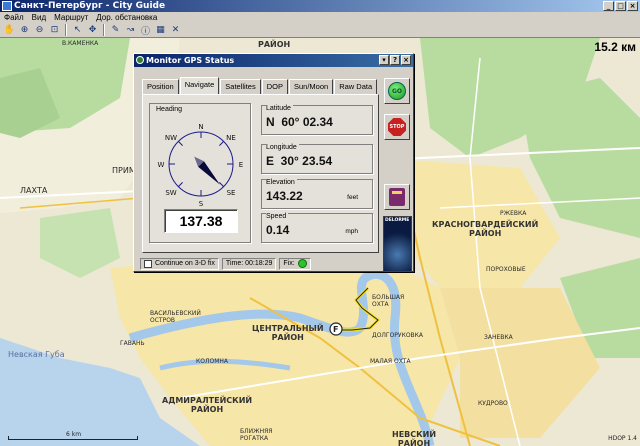 The image size is (640, 446). I want to click on zoom-out-icon: ⊖, so click(39, 30).